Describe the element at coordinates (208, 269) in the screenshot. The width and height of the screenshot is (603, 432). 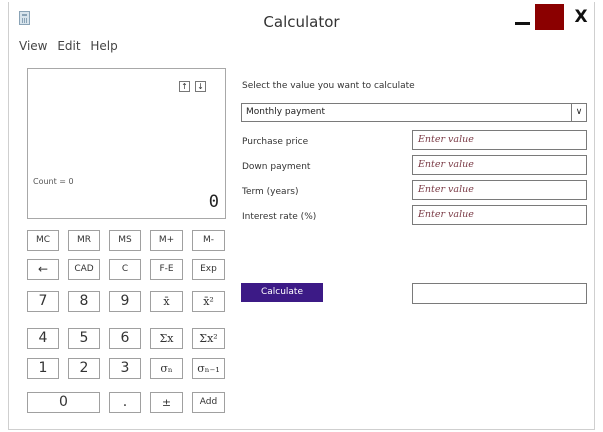
I see `exp-button: Exp` at that location.